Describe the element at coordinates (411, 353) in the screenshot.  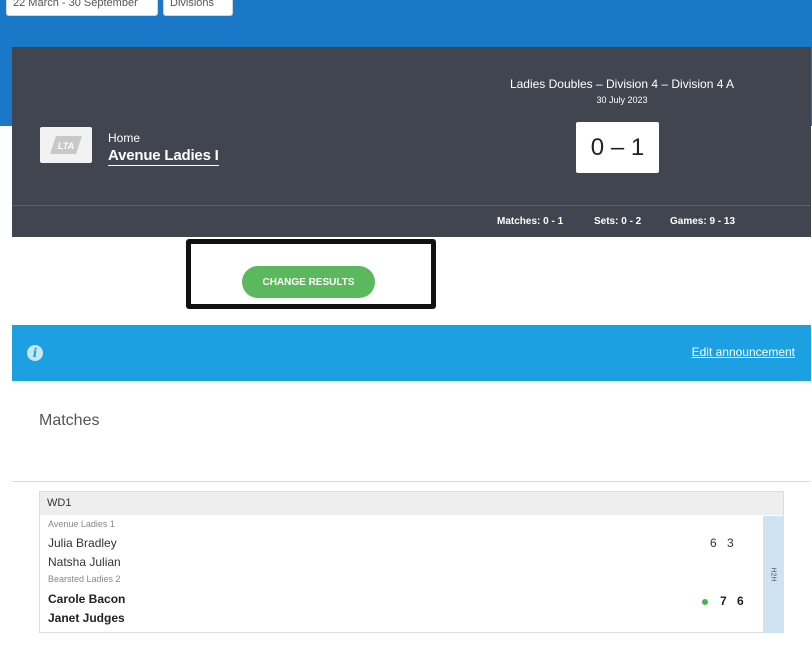
I see `announcement-bar: i Edit announcement` at that location.